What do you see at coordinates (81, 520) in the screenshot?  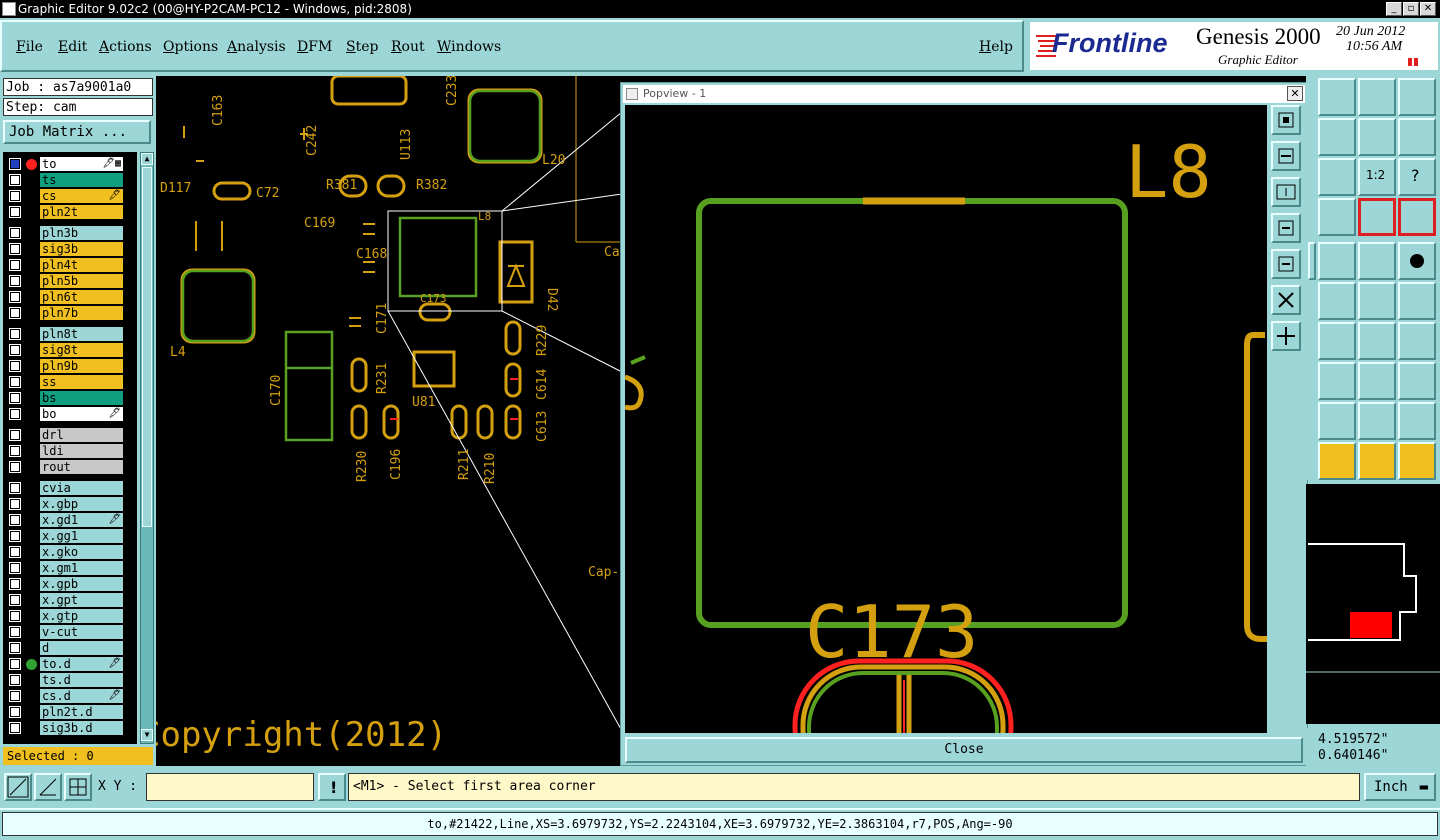 I see `layer-name: x.gd1 🖋` at bounding box center [81, 520].